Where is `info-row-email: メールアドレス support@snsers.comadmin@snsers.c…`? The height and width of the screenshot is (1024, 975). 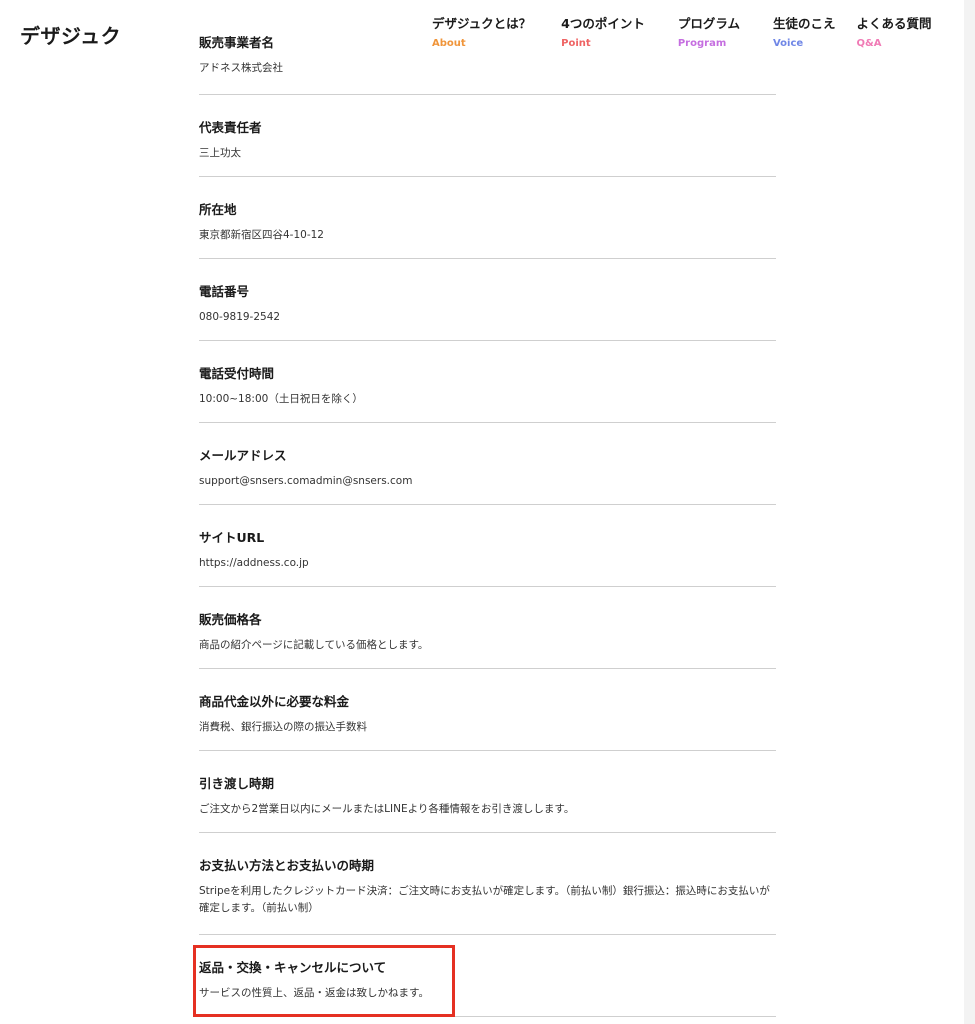 info-row-email: メールアドレス support@snsers.comadmin@snsers.c… is located at coordinates (487, 464).